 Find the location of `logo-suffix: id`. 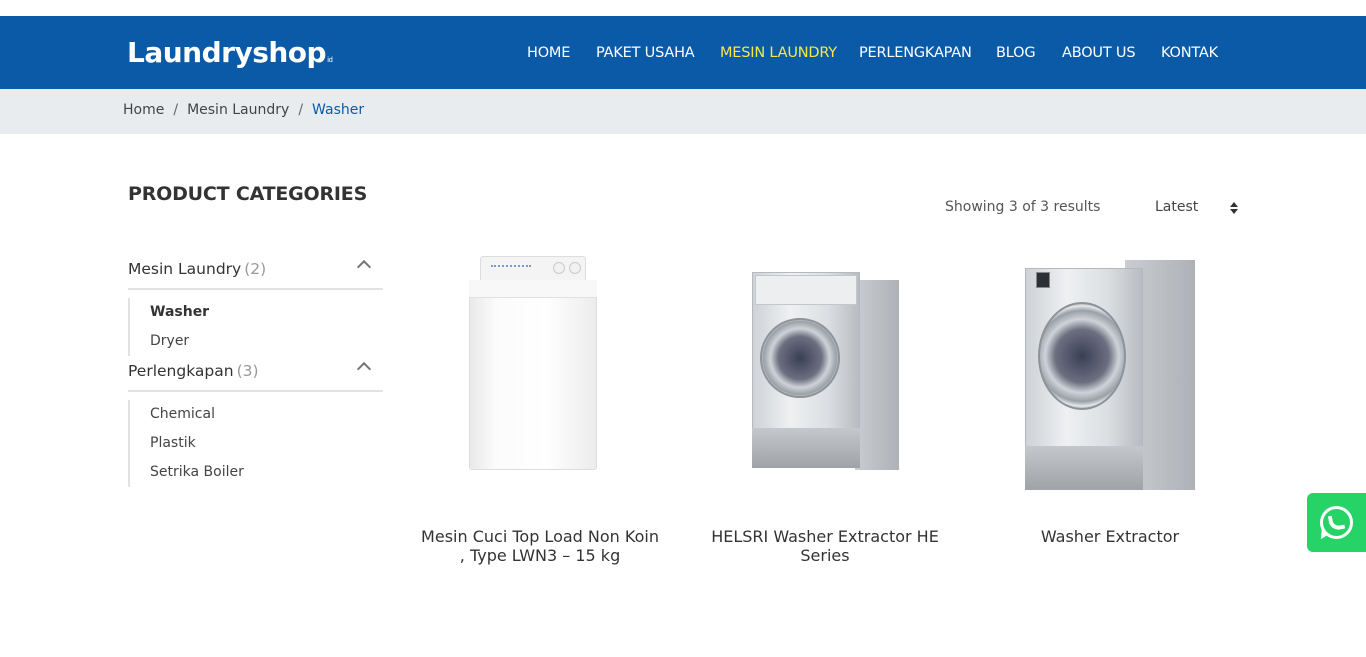

logo-suffix: id is located at coordinates (330, 60).